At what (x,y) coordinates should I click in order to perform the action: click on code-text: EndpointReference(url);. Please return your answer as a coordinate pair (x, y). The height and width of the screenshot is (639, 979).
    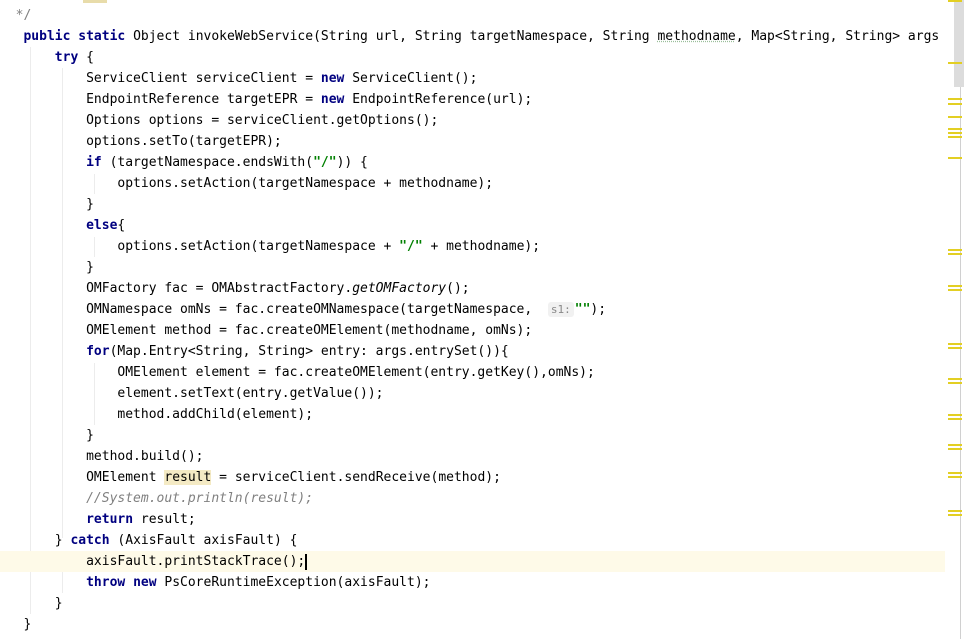
    Looking at the image, I should click on (438, 99).